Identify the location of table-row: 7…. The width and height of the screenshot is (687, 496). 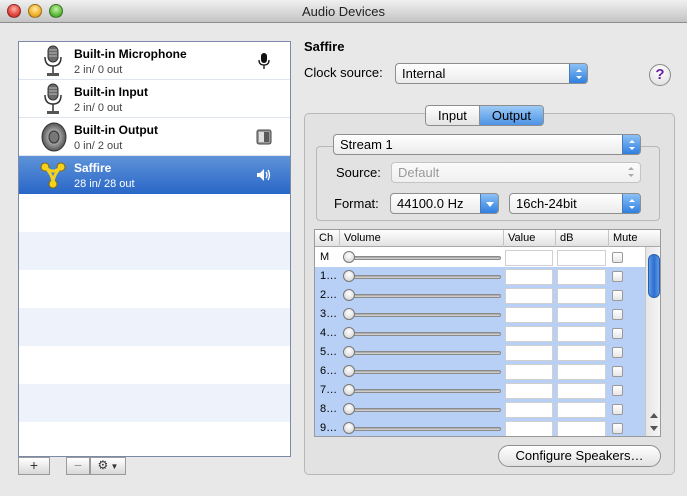
(480, 390).